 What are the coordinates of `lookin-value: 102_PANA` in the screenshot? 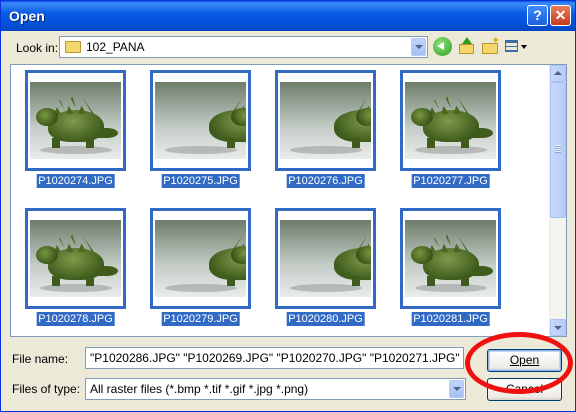 It's located at (115, 47).